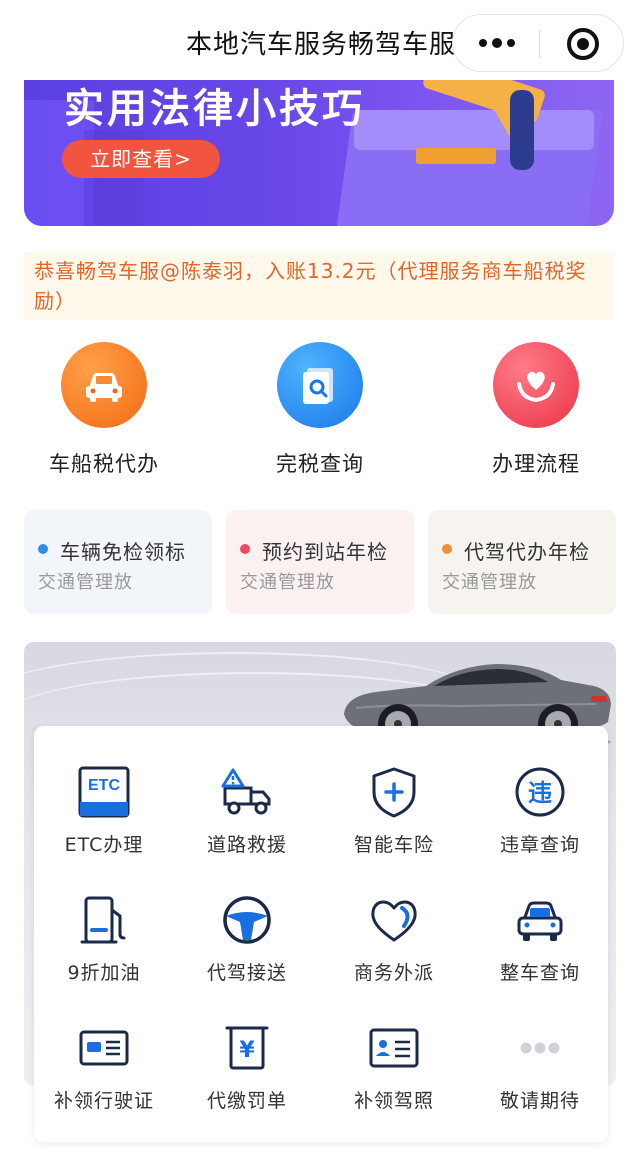  Describe the element at coordinates (583, 44) in the screenshot. I see `close-mini-program-icon` at that location.